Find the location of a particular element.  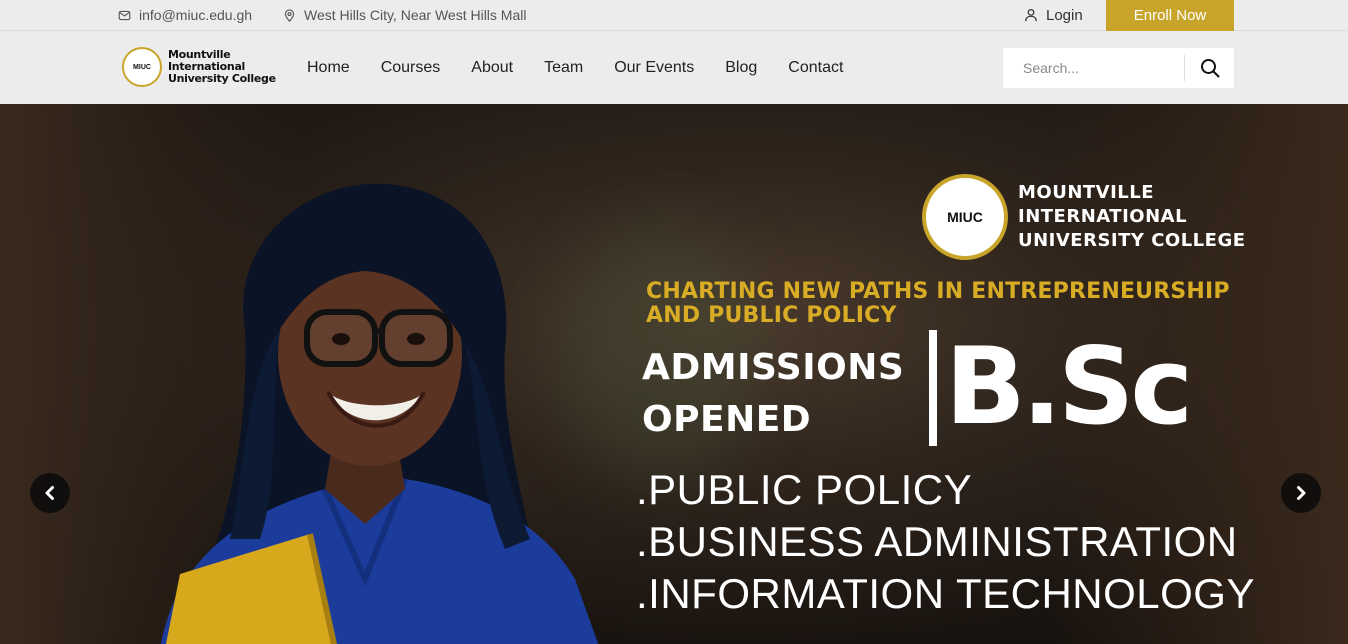

search-box is located at coordinates (1118, 68).